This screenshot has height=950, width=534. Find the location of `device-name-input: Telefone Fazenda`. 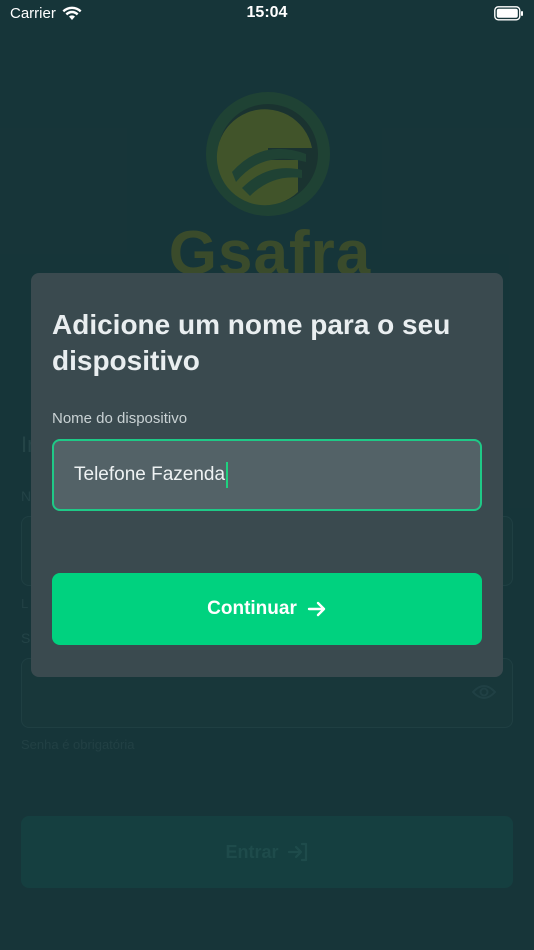

device-name-input: Telefone Fazenda is located at coordinates (267, 475).